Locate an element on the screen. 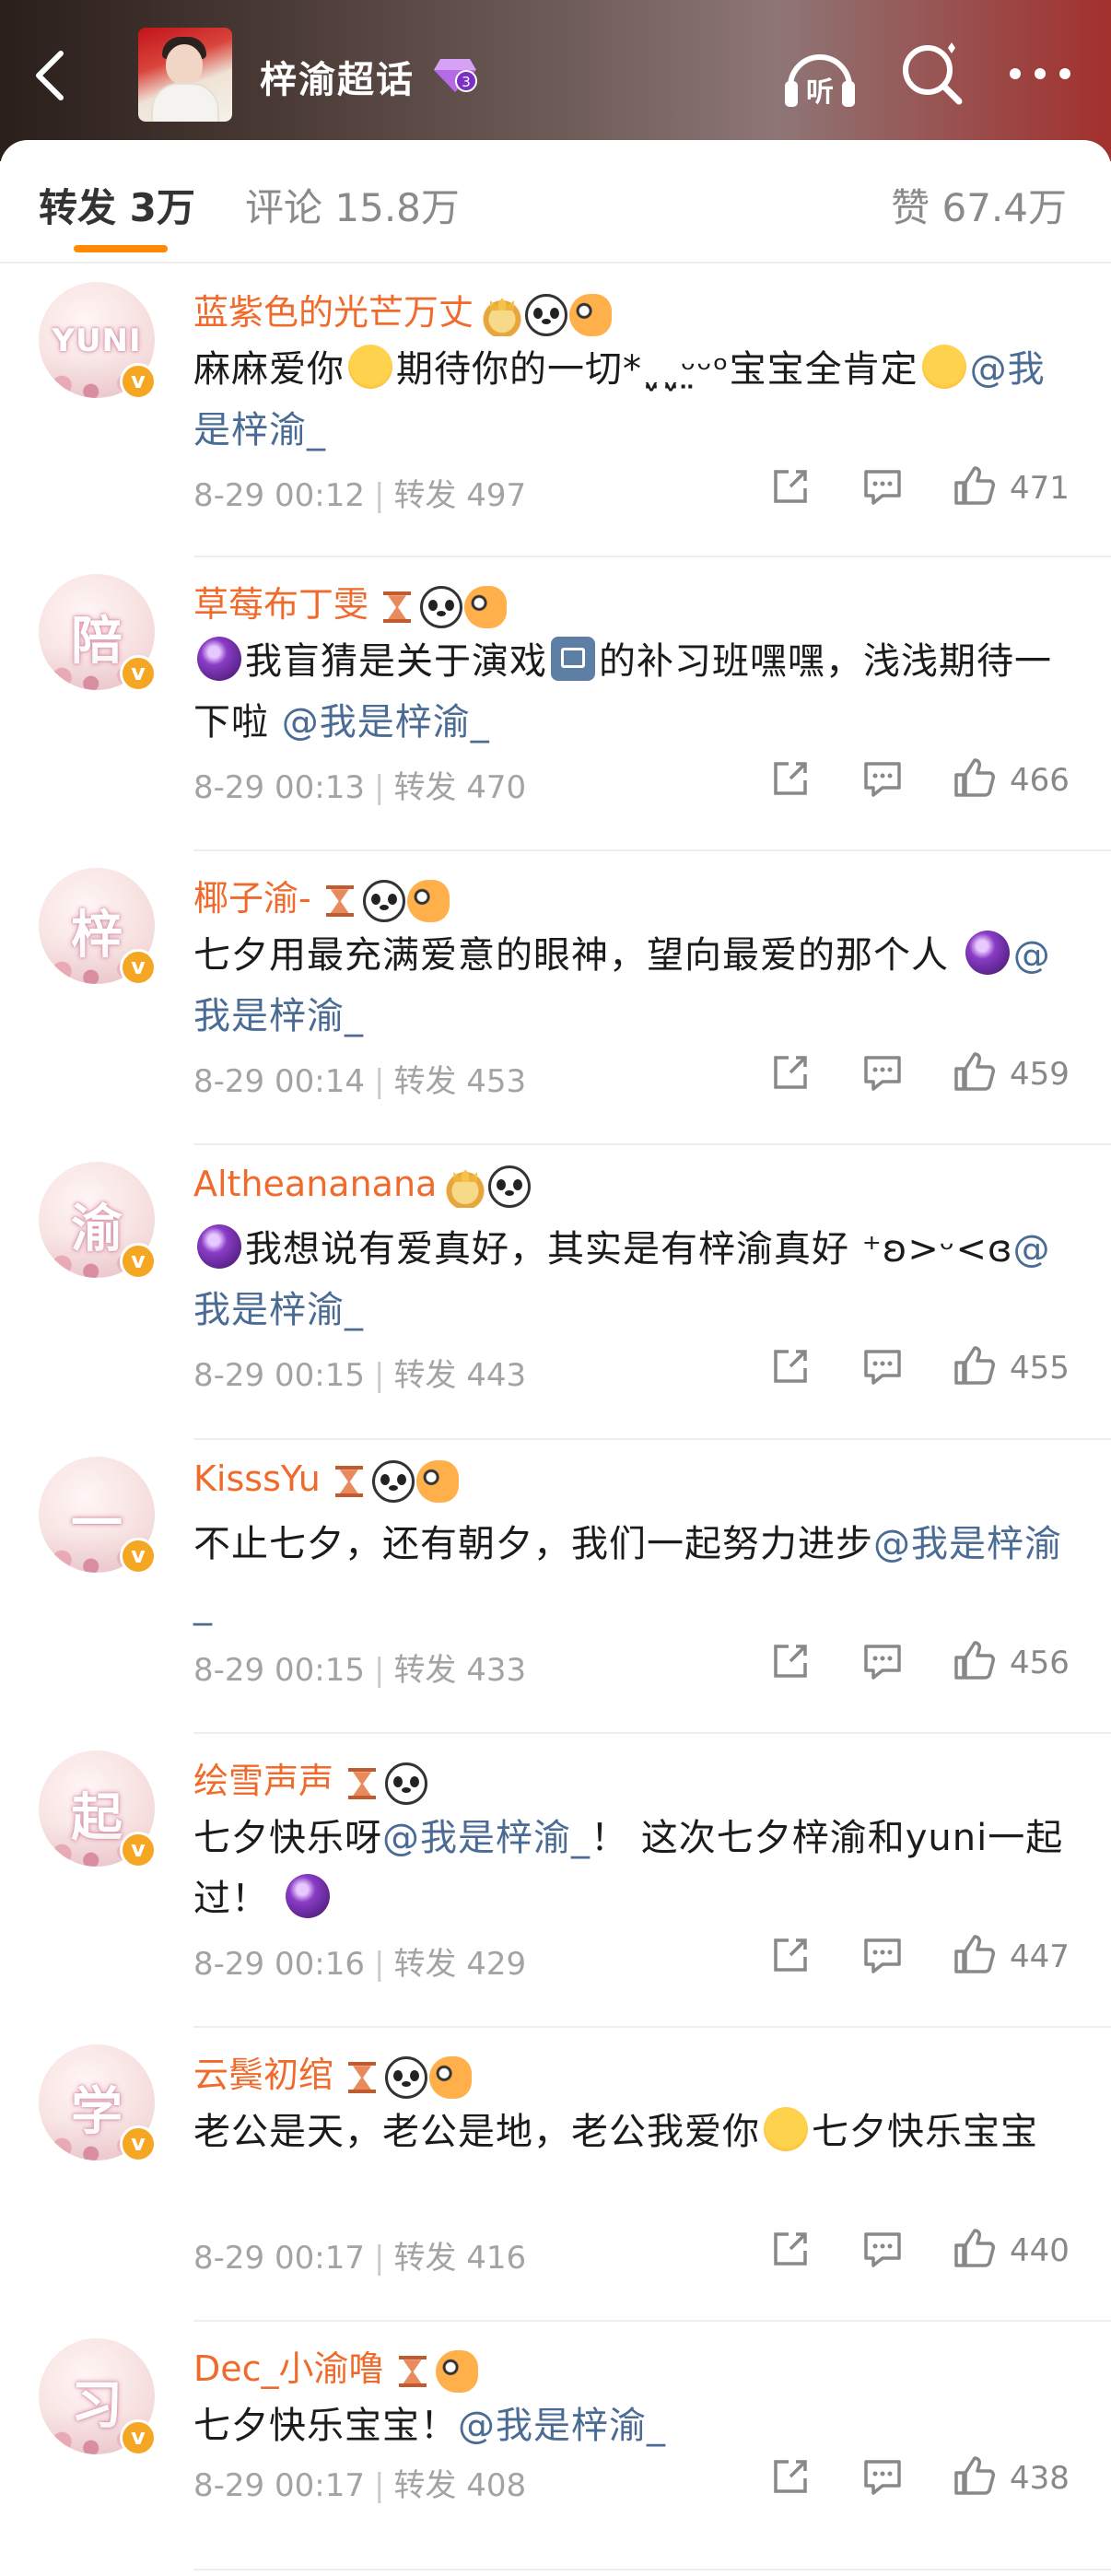 The image size is (1111, 2576). repost-text: 不止七夕，还有朝夕，我们一起努力进步@我是梓渝_ is located at coordinates (631, 1574).